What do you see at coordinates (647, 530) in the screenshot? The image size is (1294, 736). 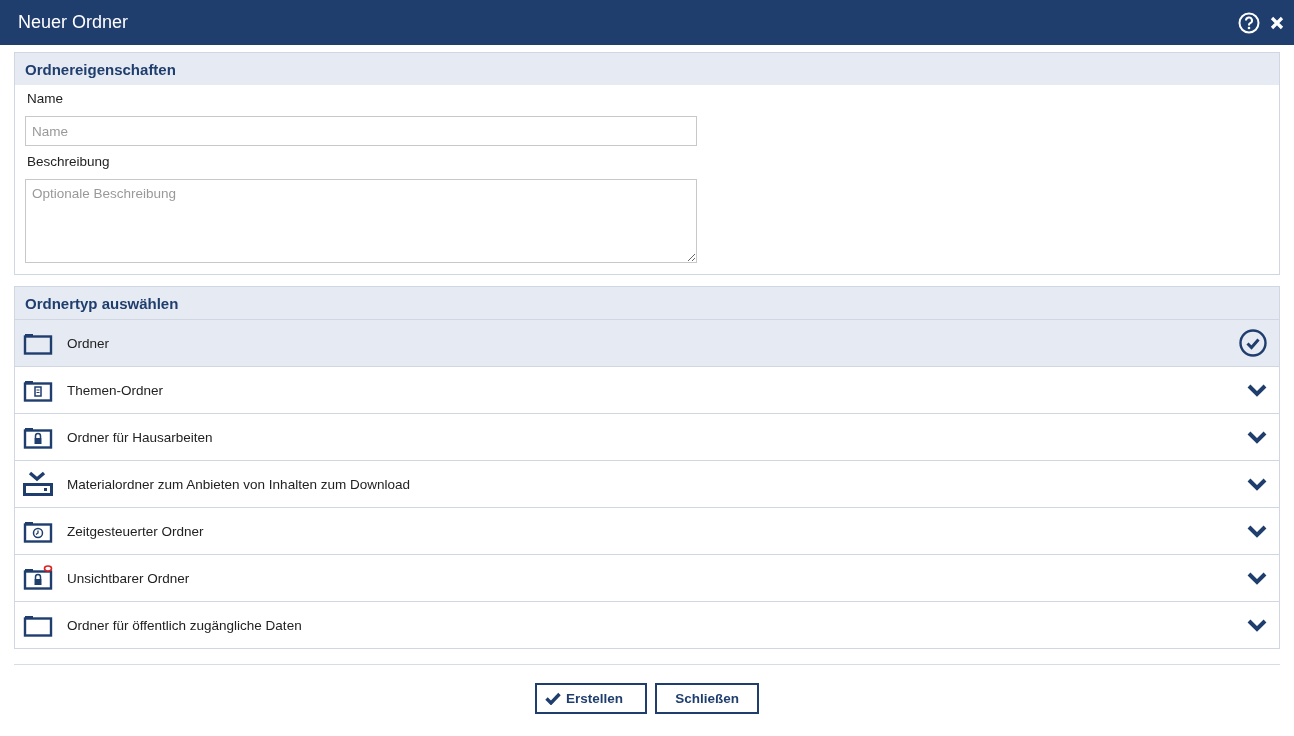 I see `folder-type-item: Zeitgesteuerter Ordner` at bounding box center [647, 530].